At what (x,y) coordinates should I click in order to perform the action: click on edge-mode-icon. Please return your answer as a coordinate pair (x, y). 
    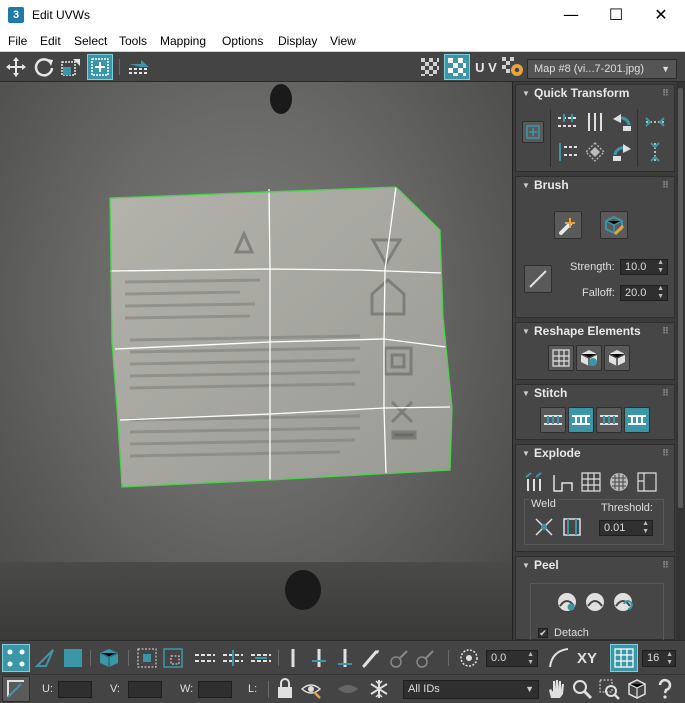
    Looking at the image, I should click on (45, 658).